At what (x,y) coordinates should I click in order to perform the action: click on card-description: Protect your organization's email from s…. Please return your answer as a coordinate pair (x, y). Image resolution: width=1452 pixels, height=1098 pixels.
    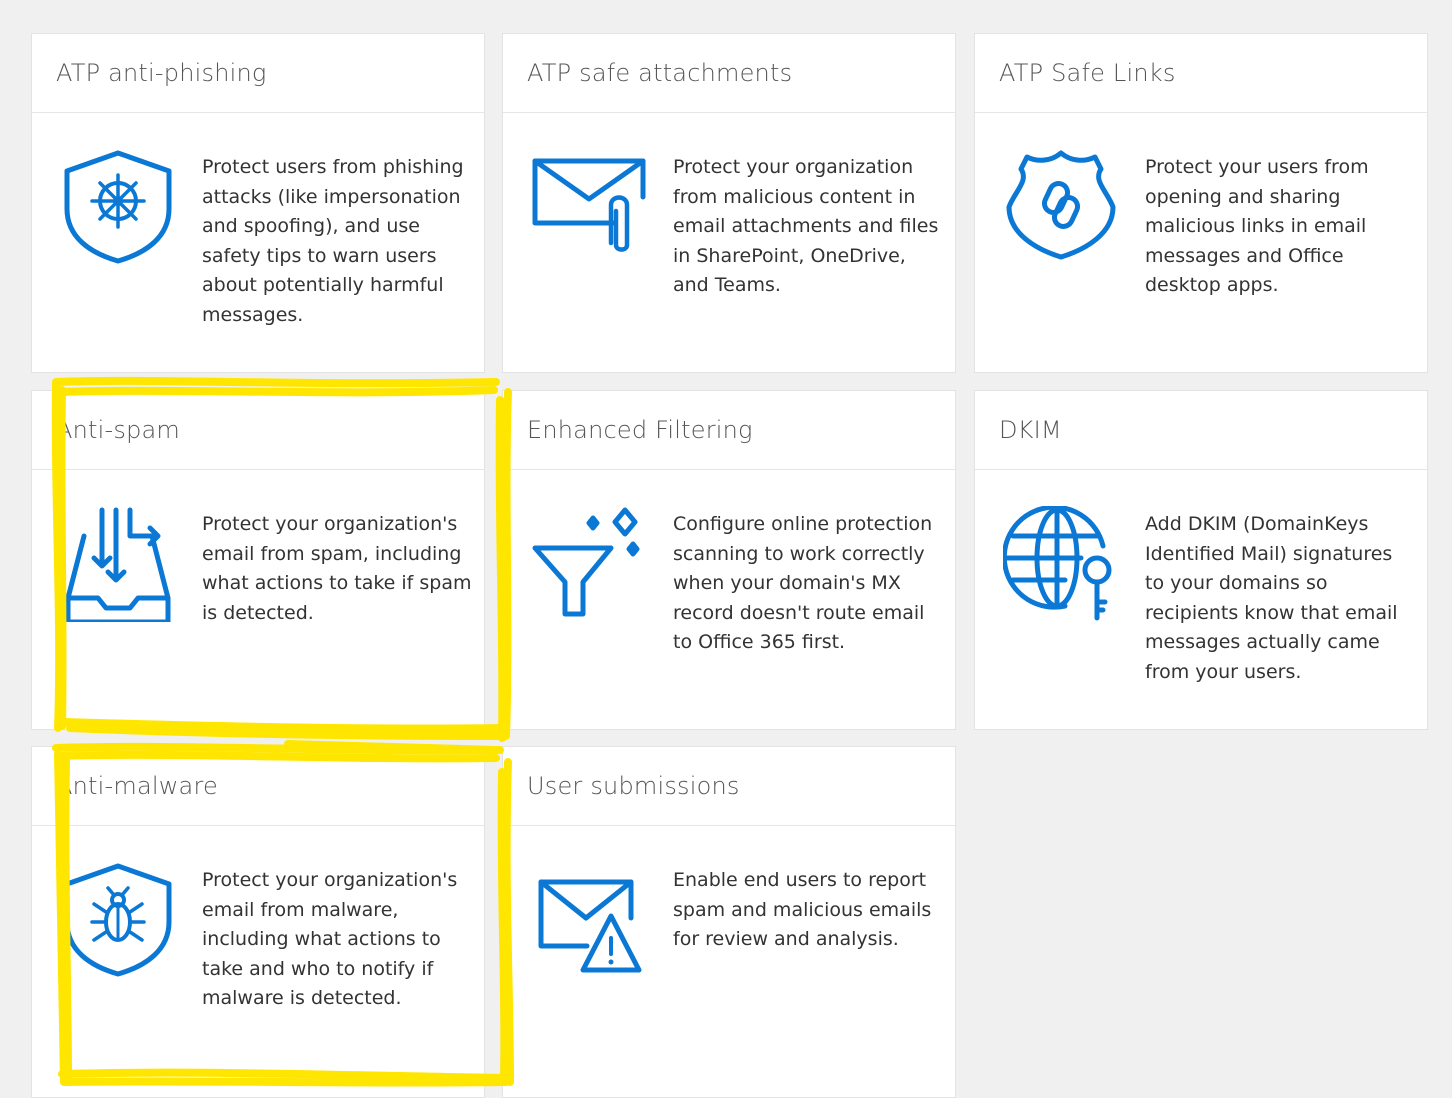
    Looking at the image, I should click on (337, 568).